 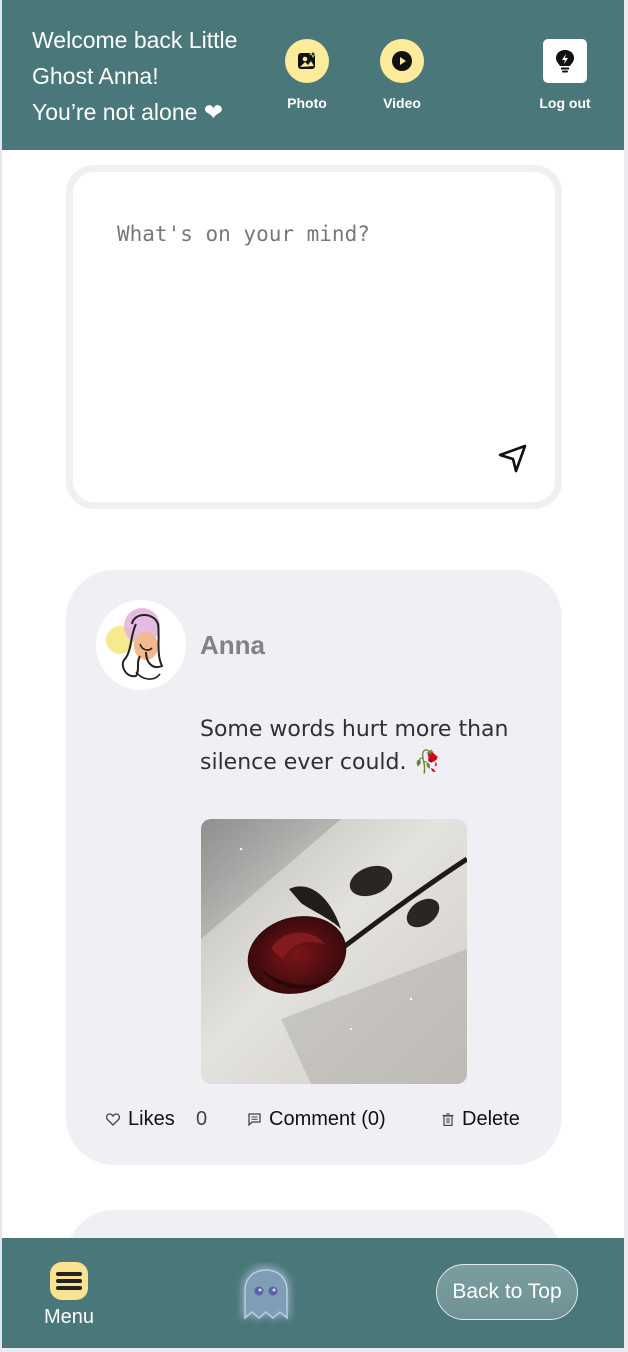 I want to click on video-button: Video, so click(x=402, y=75).